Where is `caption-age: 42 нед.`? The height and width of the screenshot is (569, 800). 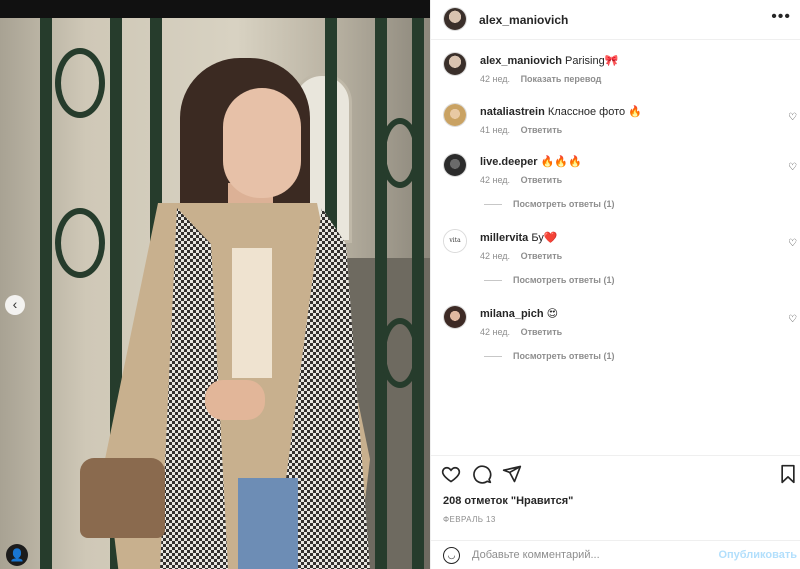
caption-age: 42 нед. is located at coordinates (495, 79).